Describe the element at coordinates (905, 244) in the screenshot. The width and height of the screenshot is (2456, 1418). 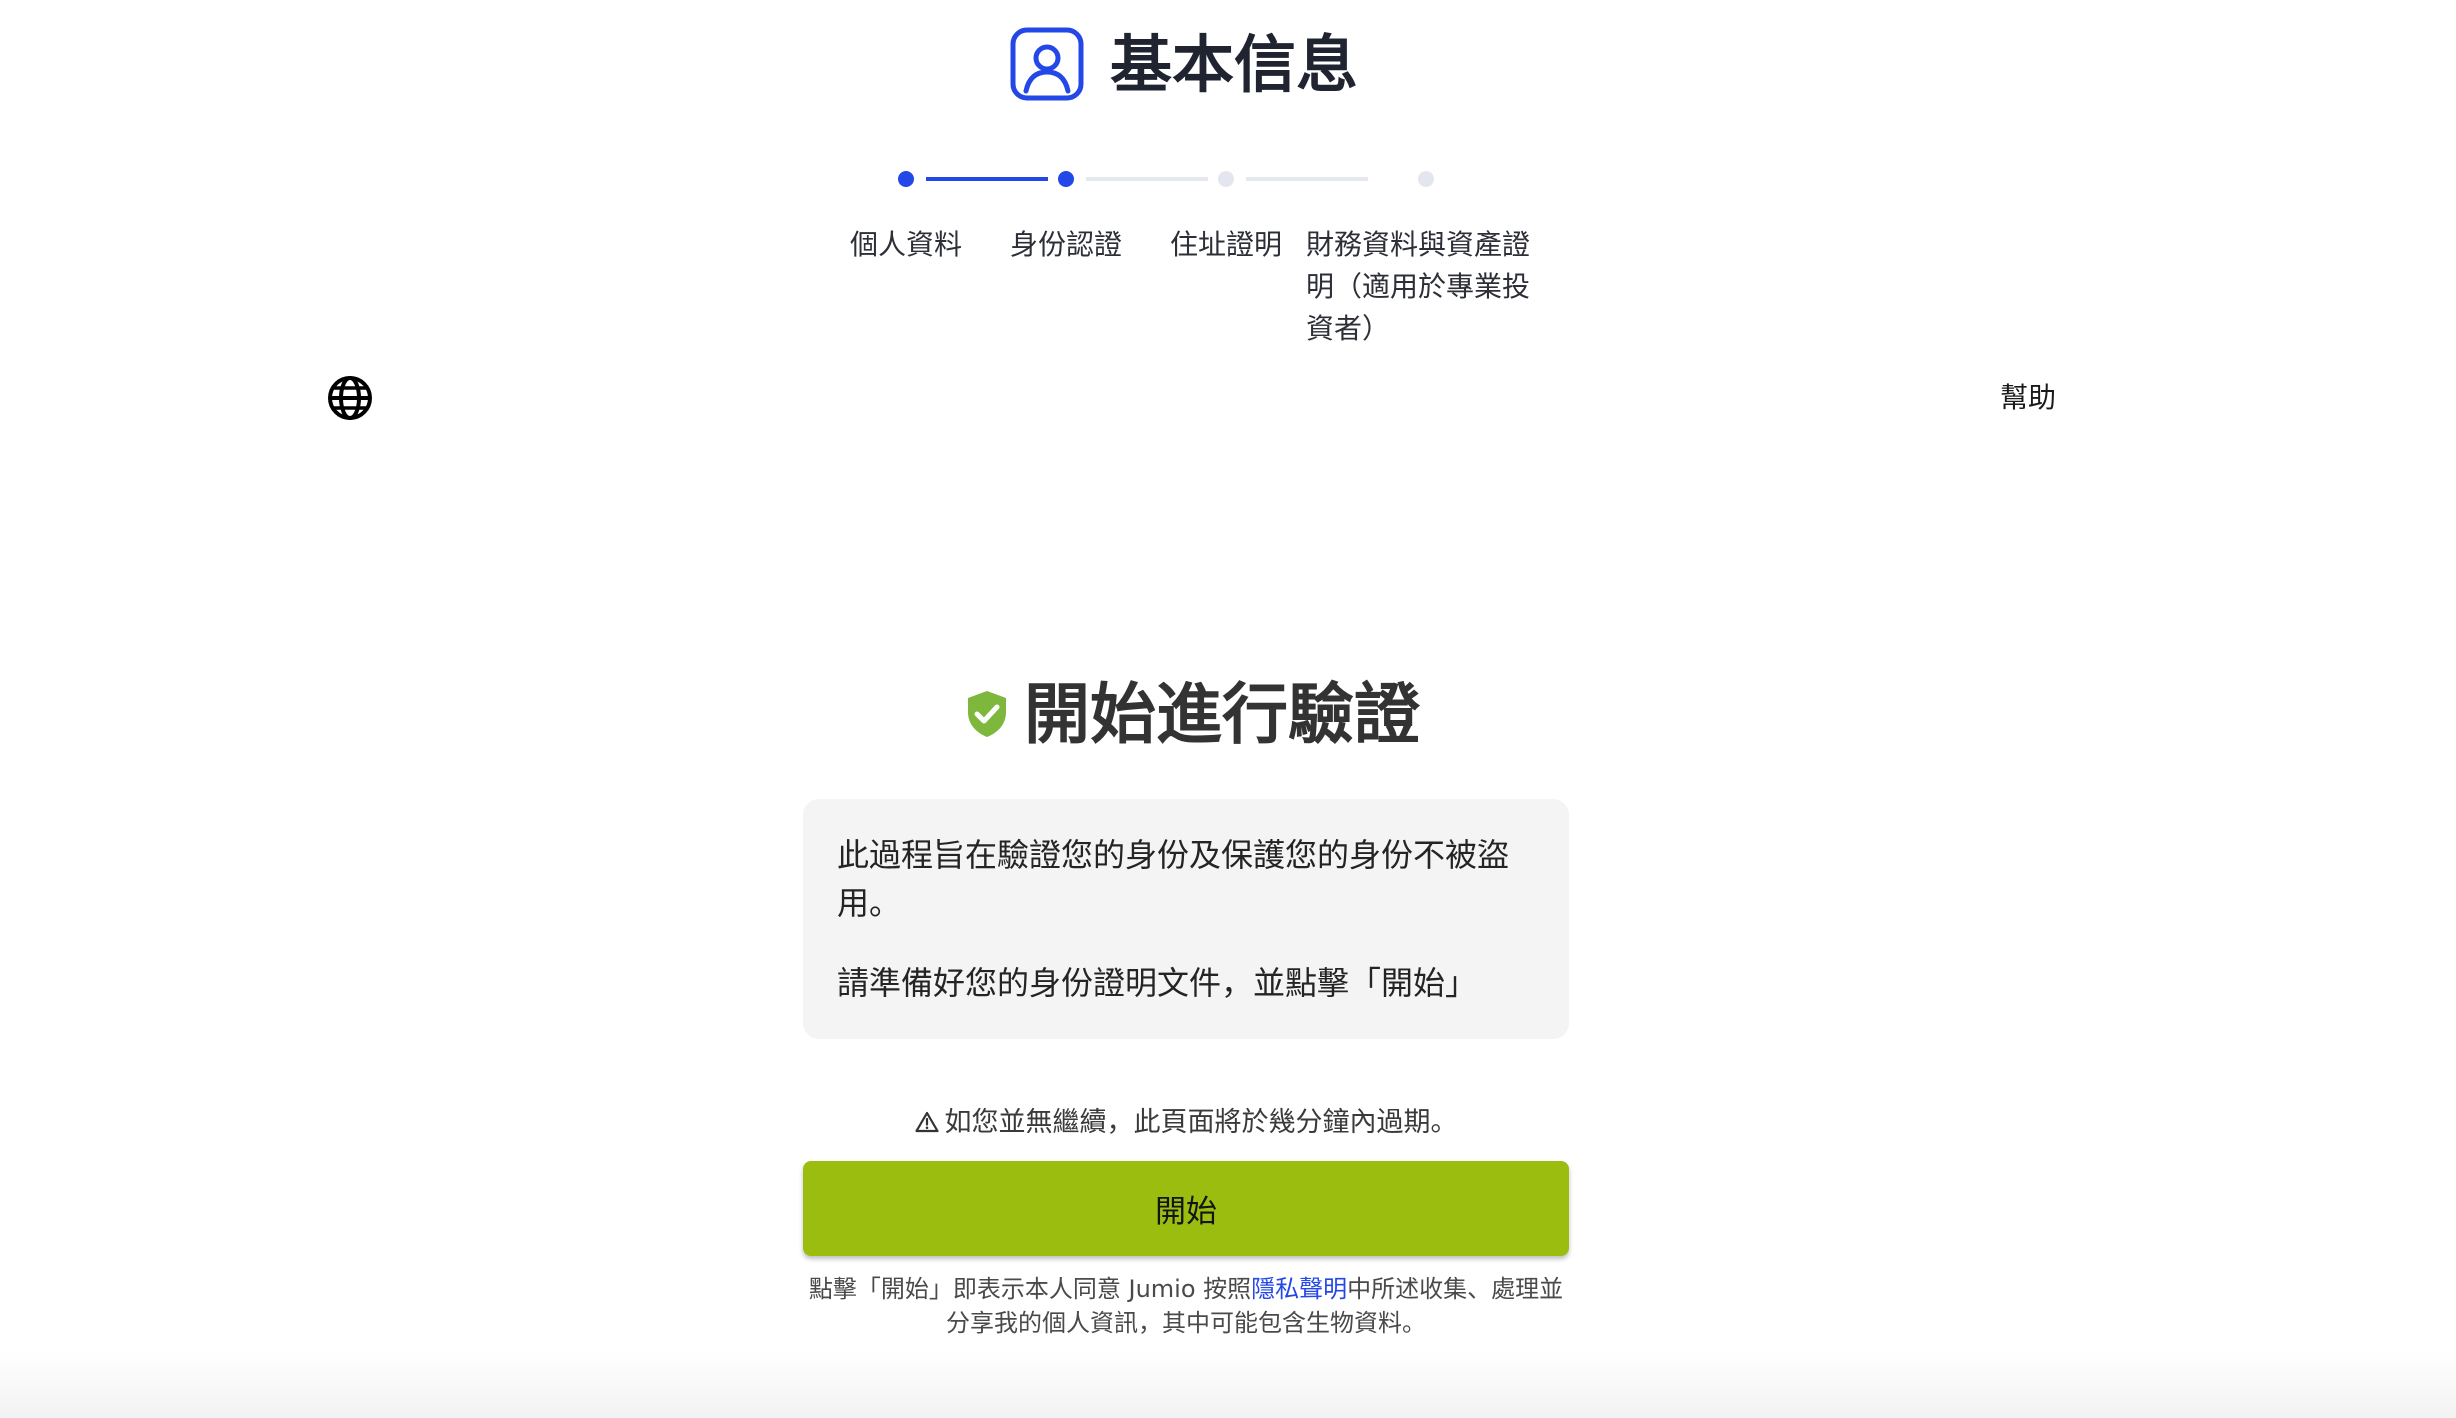
I see `step-label-personal-info: 個人資料` at that location.